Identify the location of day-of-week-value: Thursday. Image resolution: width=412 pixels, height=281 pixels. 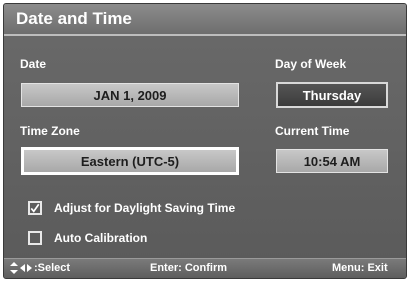
(332, 95).